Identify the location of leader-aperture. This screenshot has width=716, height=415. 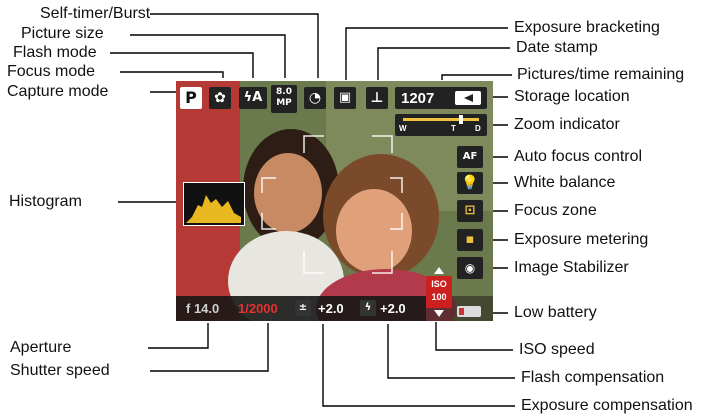
(178, 336).